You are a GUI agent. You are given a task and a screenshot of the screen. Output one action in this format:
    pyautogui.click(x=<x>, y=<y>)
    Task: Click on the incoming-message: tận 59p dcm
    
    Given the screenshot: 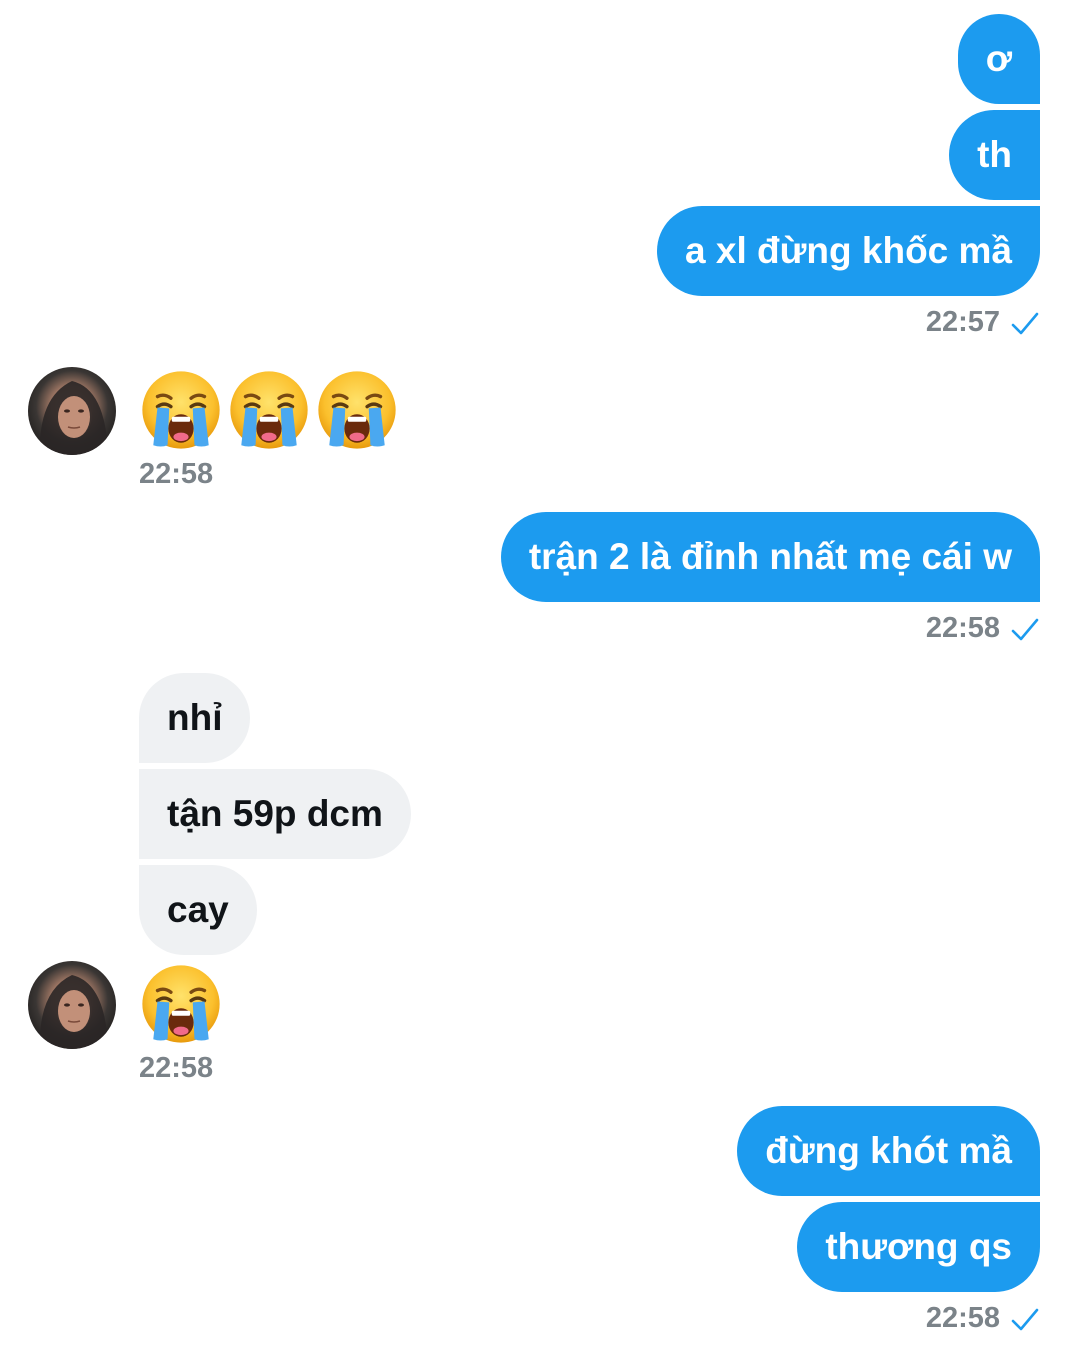 What is the action you would take?
    pyautogui.click(x=275, y=814)
    